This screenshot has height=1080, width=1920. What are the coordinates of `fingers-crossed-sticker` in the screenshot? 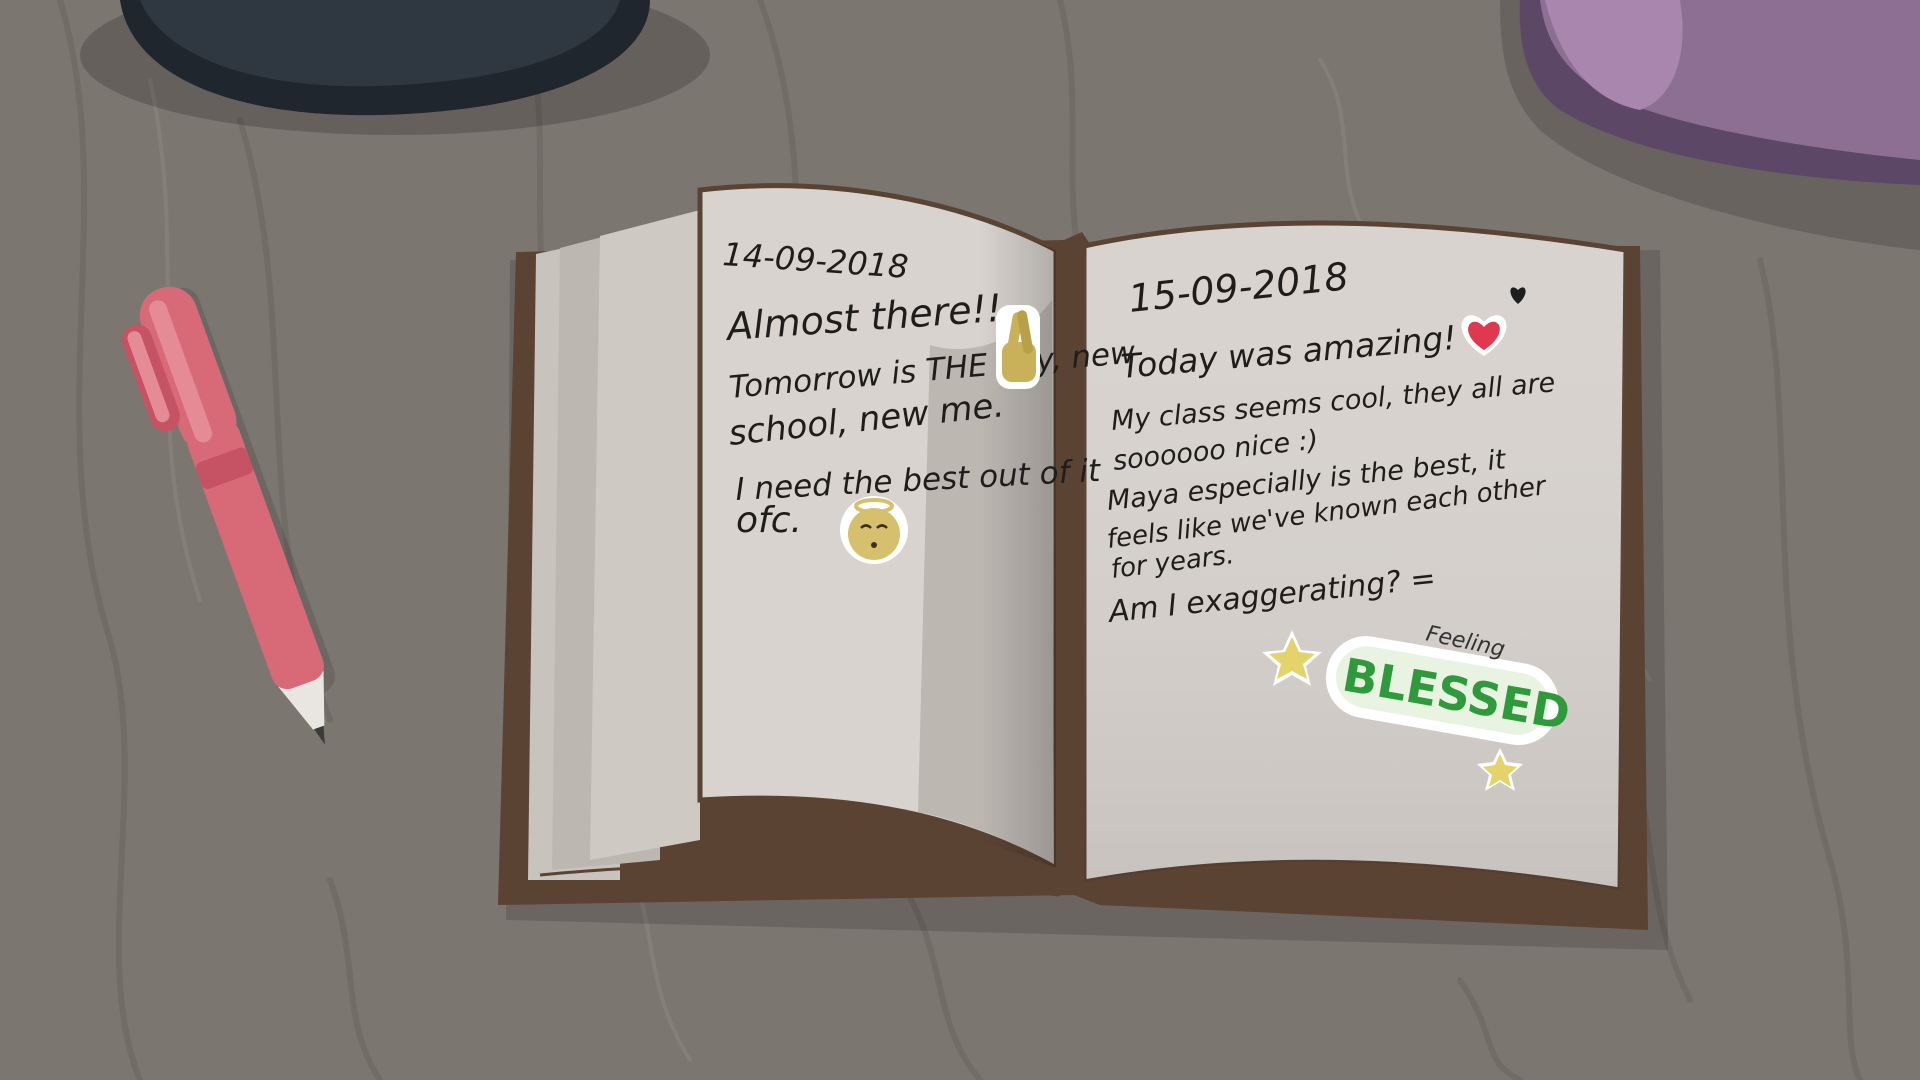 It's located at (1018, 347).